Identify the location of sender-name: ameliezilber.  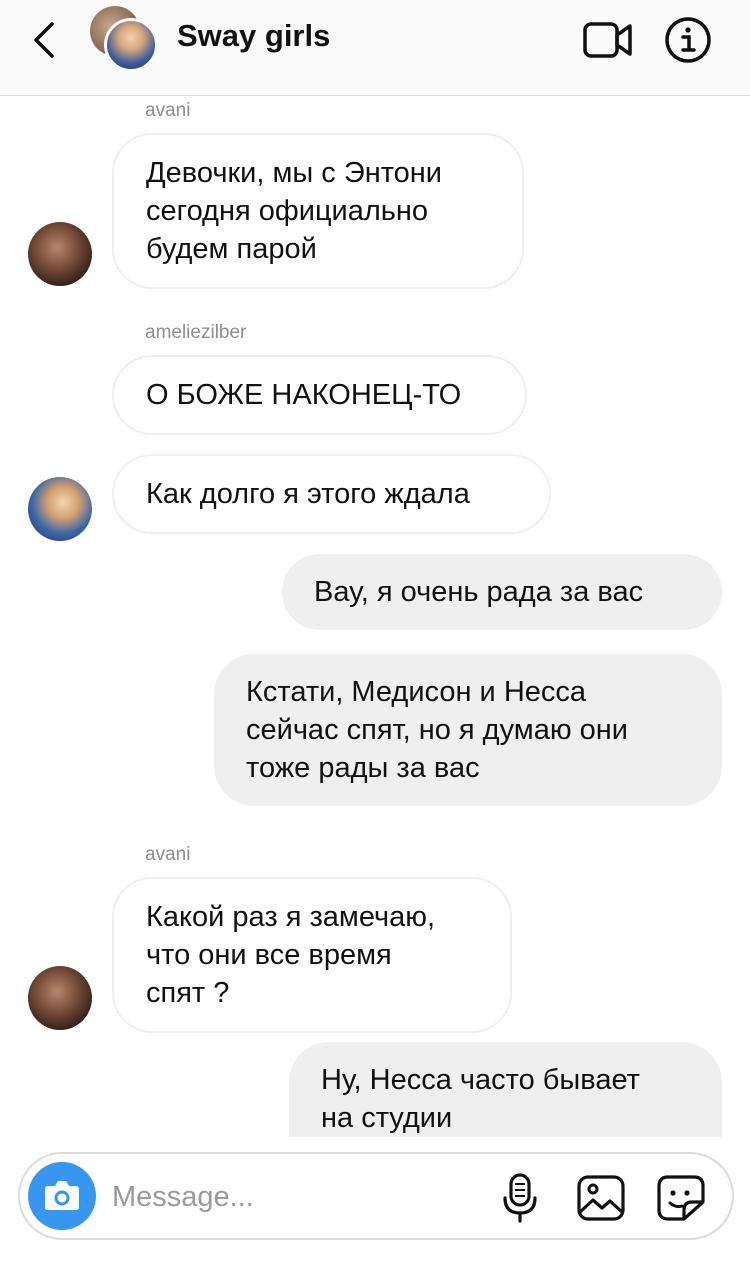
(196, 332).